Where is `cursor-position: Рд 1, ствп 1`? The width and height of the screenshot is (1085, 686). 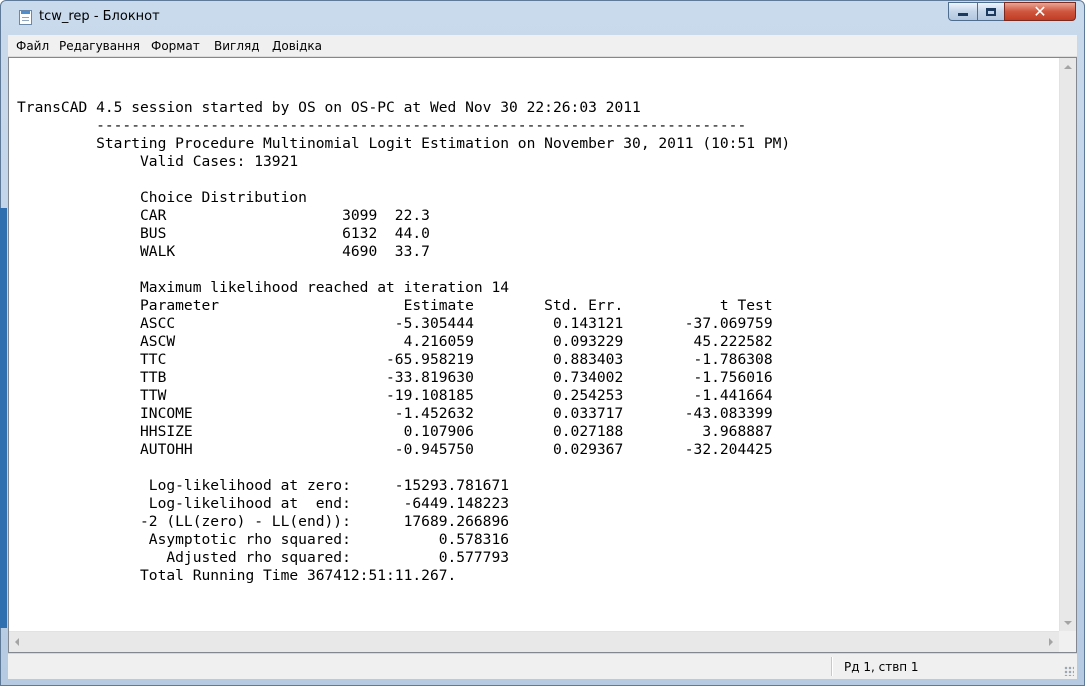
cursor-position: Рд 1, ствп 1 is located at coordinates (881, 667).